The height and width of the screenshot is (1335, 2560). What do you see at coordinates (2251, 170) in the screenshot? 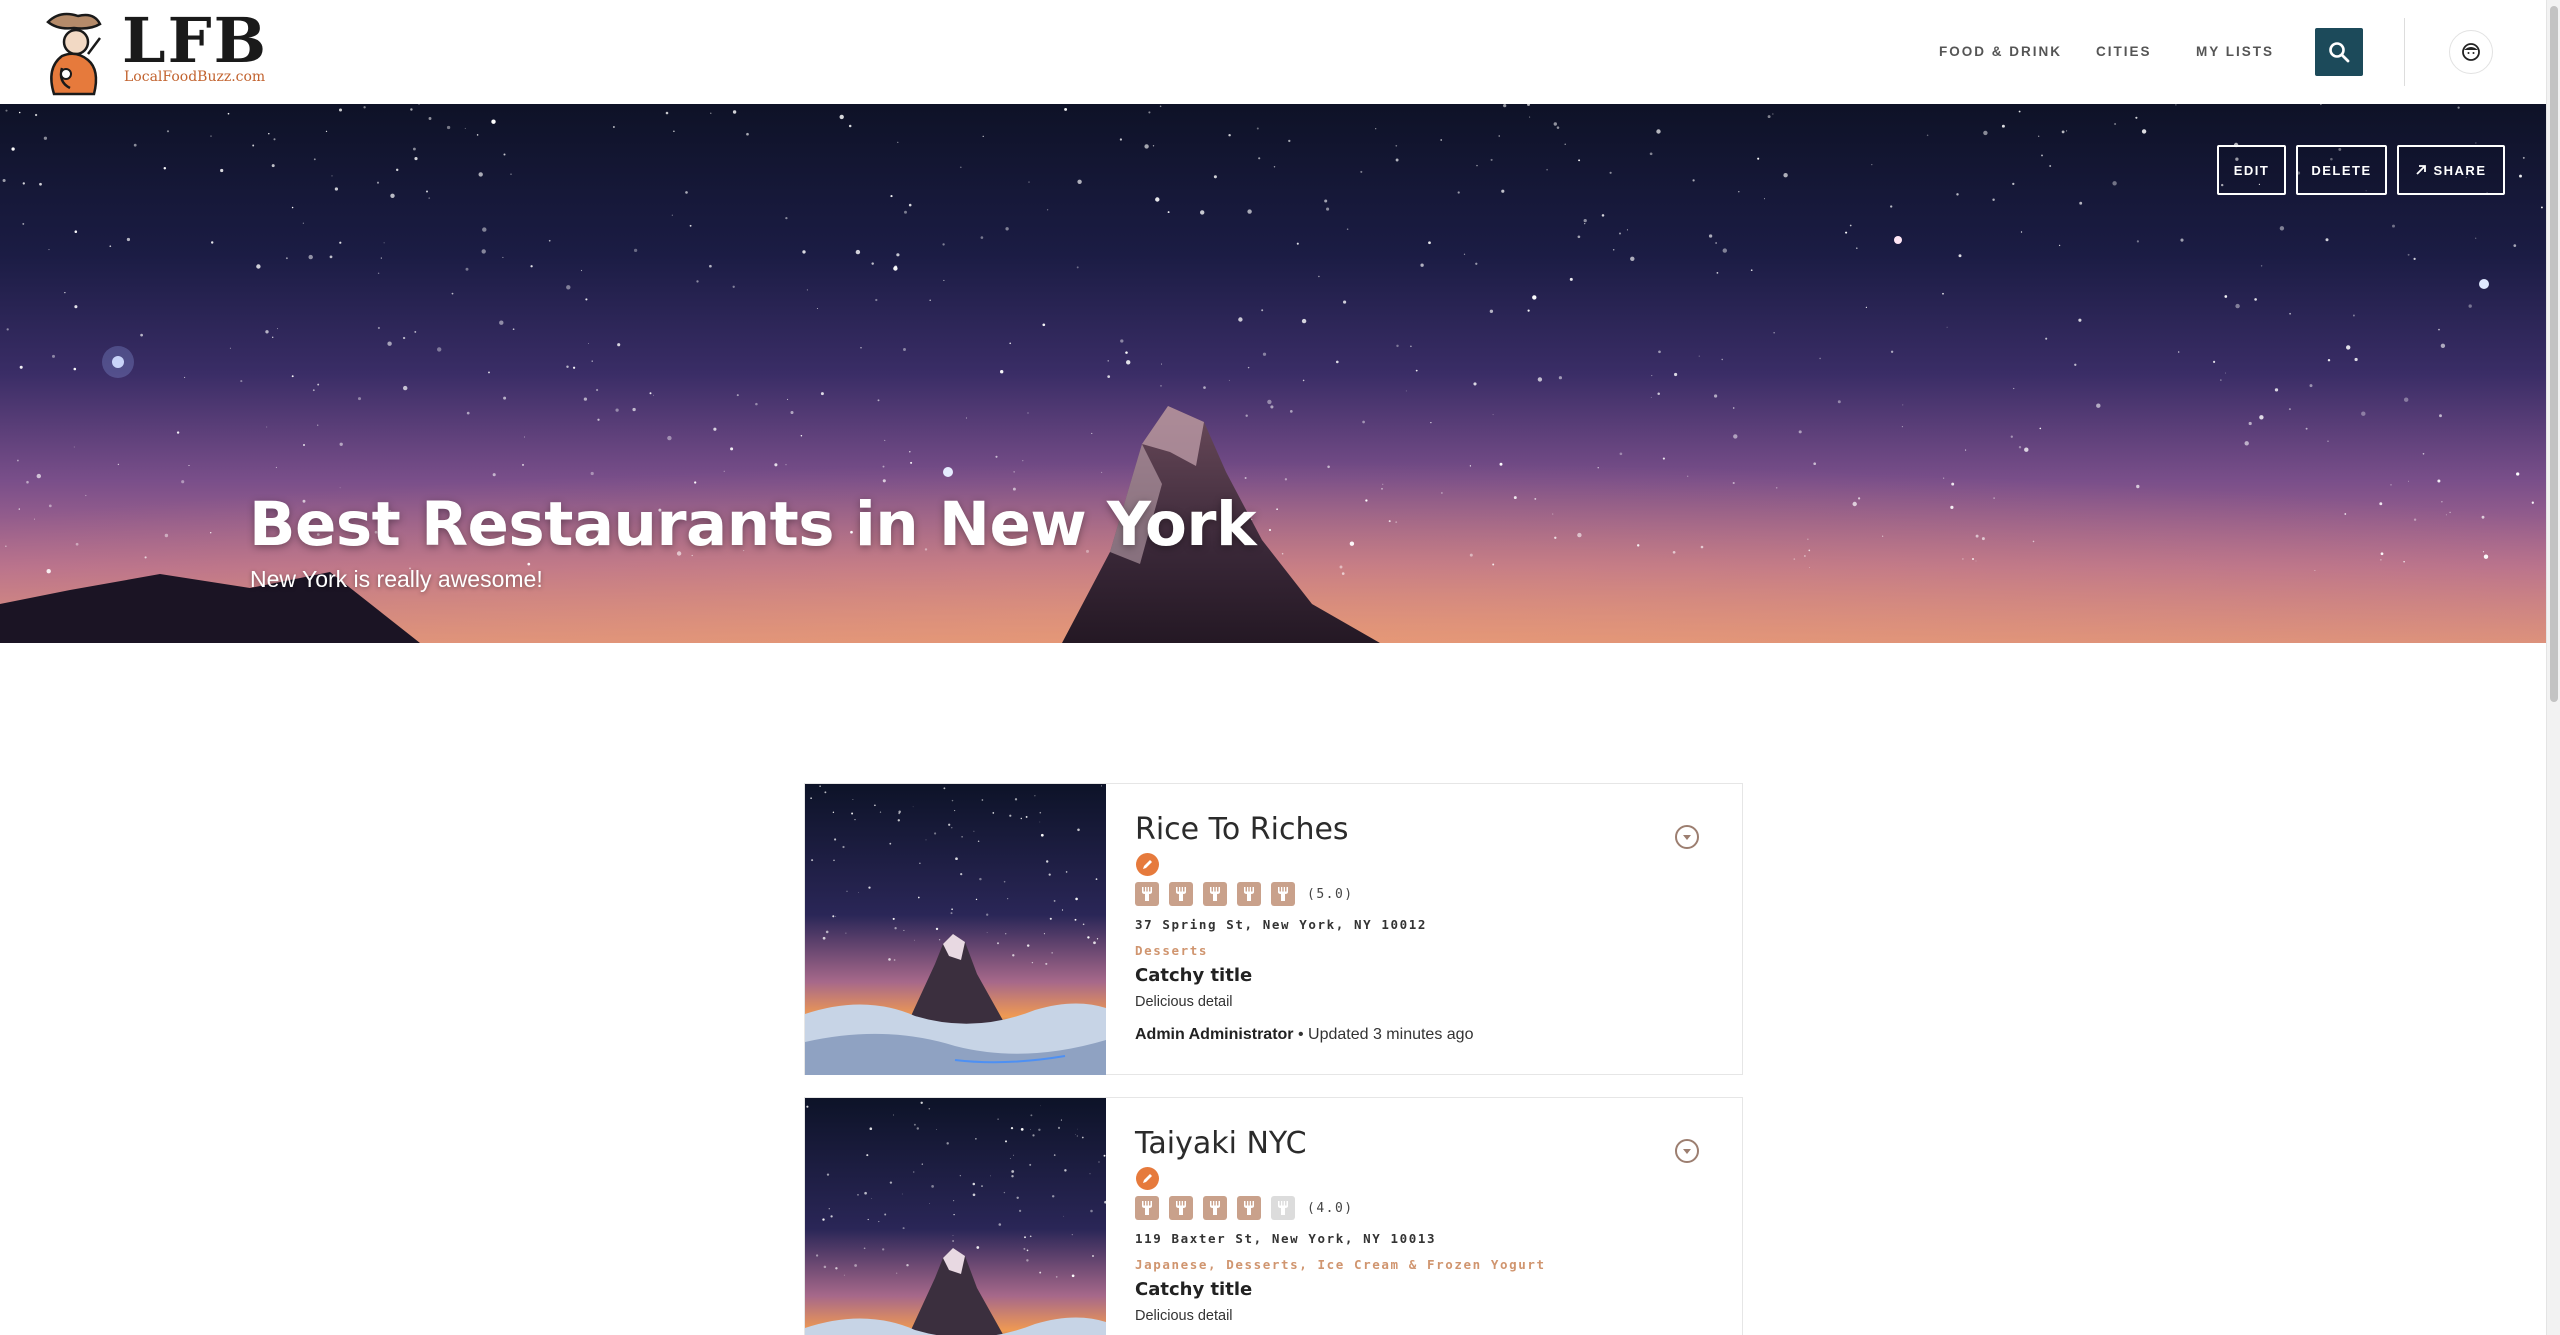
I see `edit-button: EDIT` at bounding box center [2251, 170].